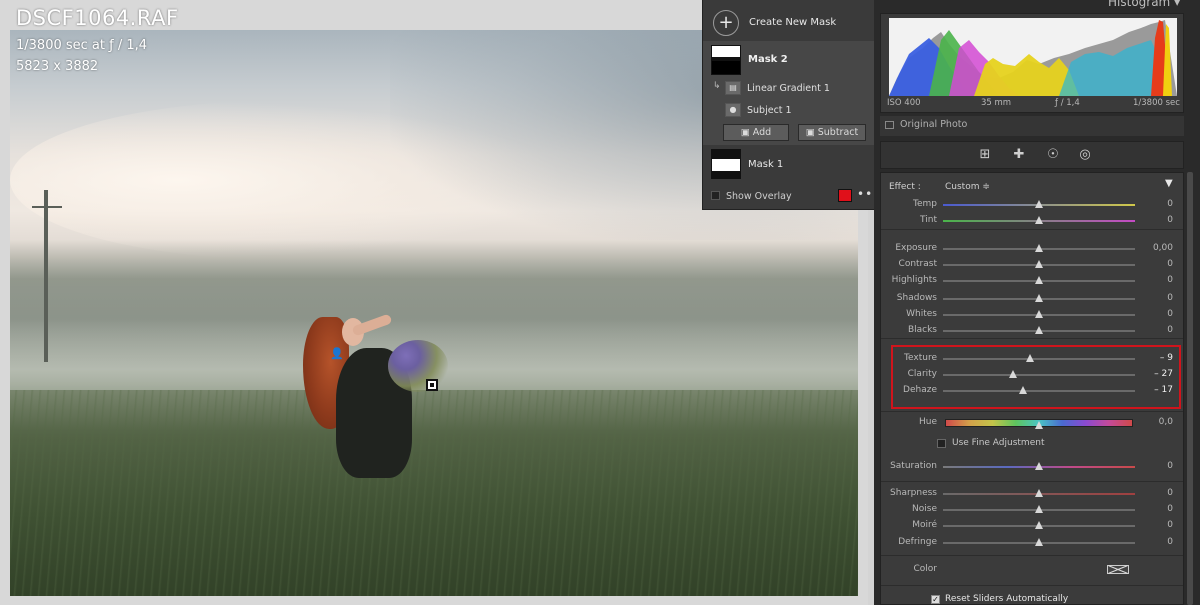  What do you see at coordinates (927, 422) in the screenshot?
I see `hue-label: Hue` at bounding box center [927, 422].